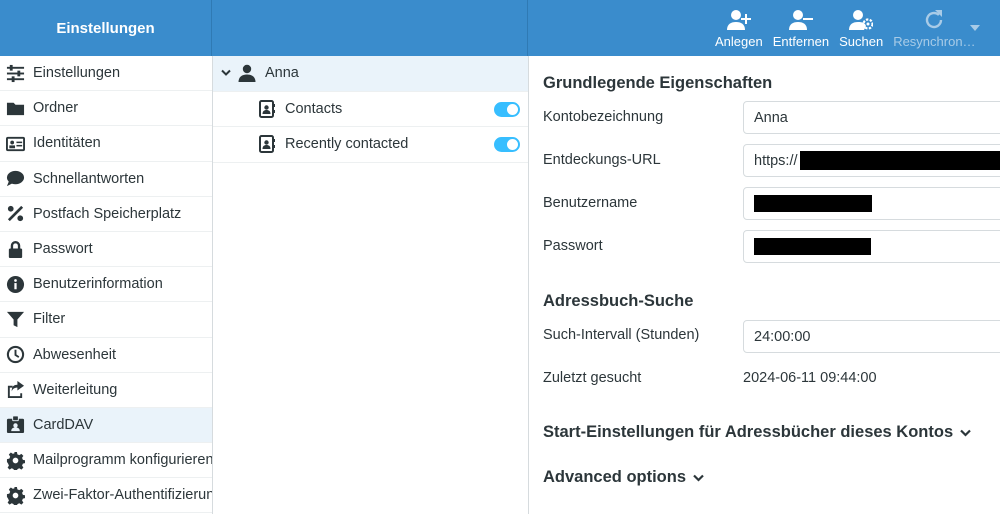 The image size is (1000, 514). I want to click on sidebar-item-label: Ordner, so click(56, 108).